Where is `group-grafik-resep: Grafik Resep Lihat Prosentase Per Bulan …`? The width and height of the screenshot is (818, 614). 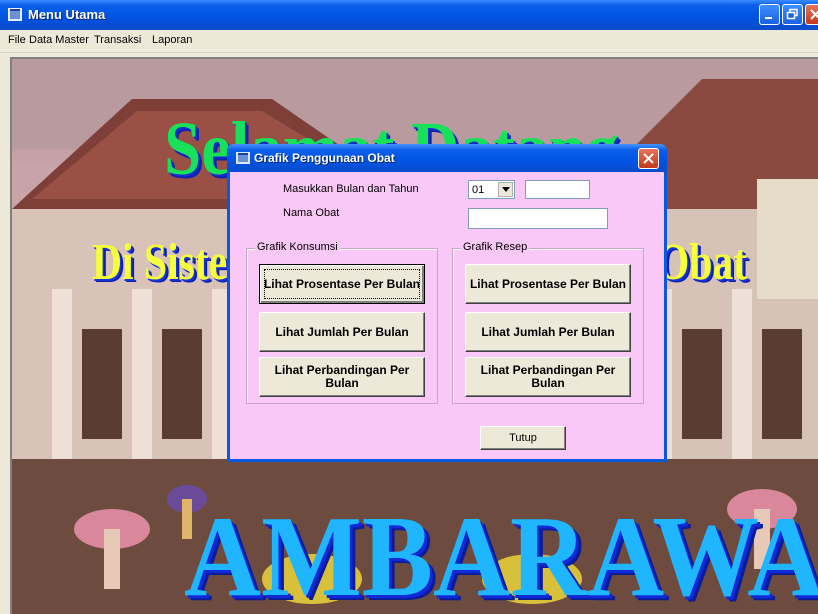 group-grafik-resep: Grafik Resep Lihat Prosentase Per Bulan … is located at coordinates (548, 322).